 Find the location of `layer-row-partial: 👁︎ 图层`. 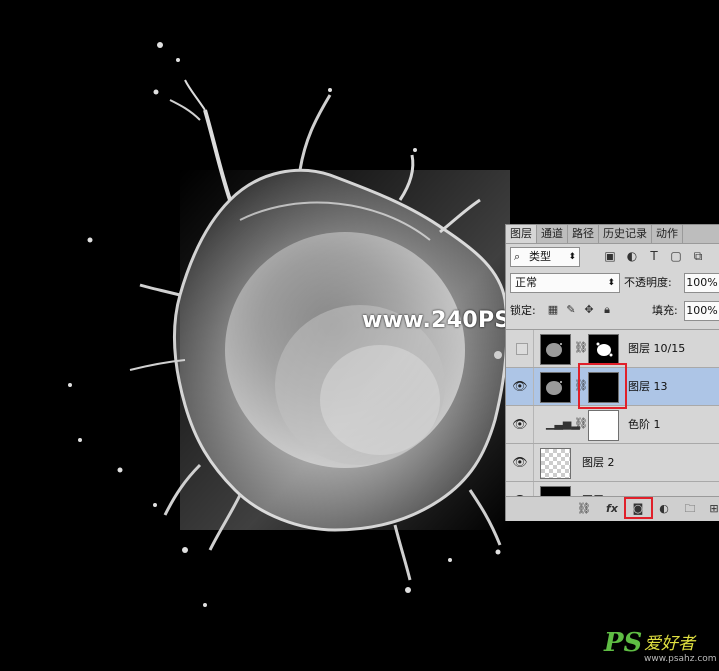

layer-row-partial: 👁︎ 图层 is located at coordinates (612, 489).